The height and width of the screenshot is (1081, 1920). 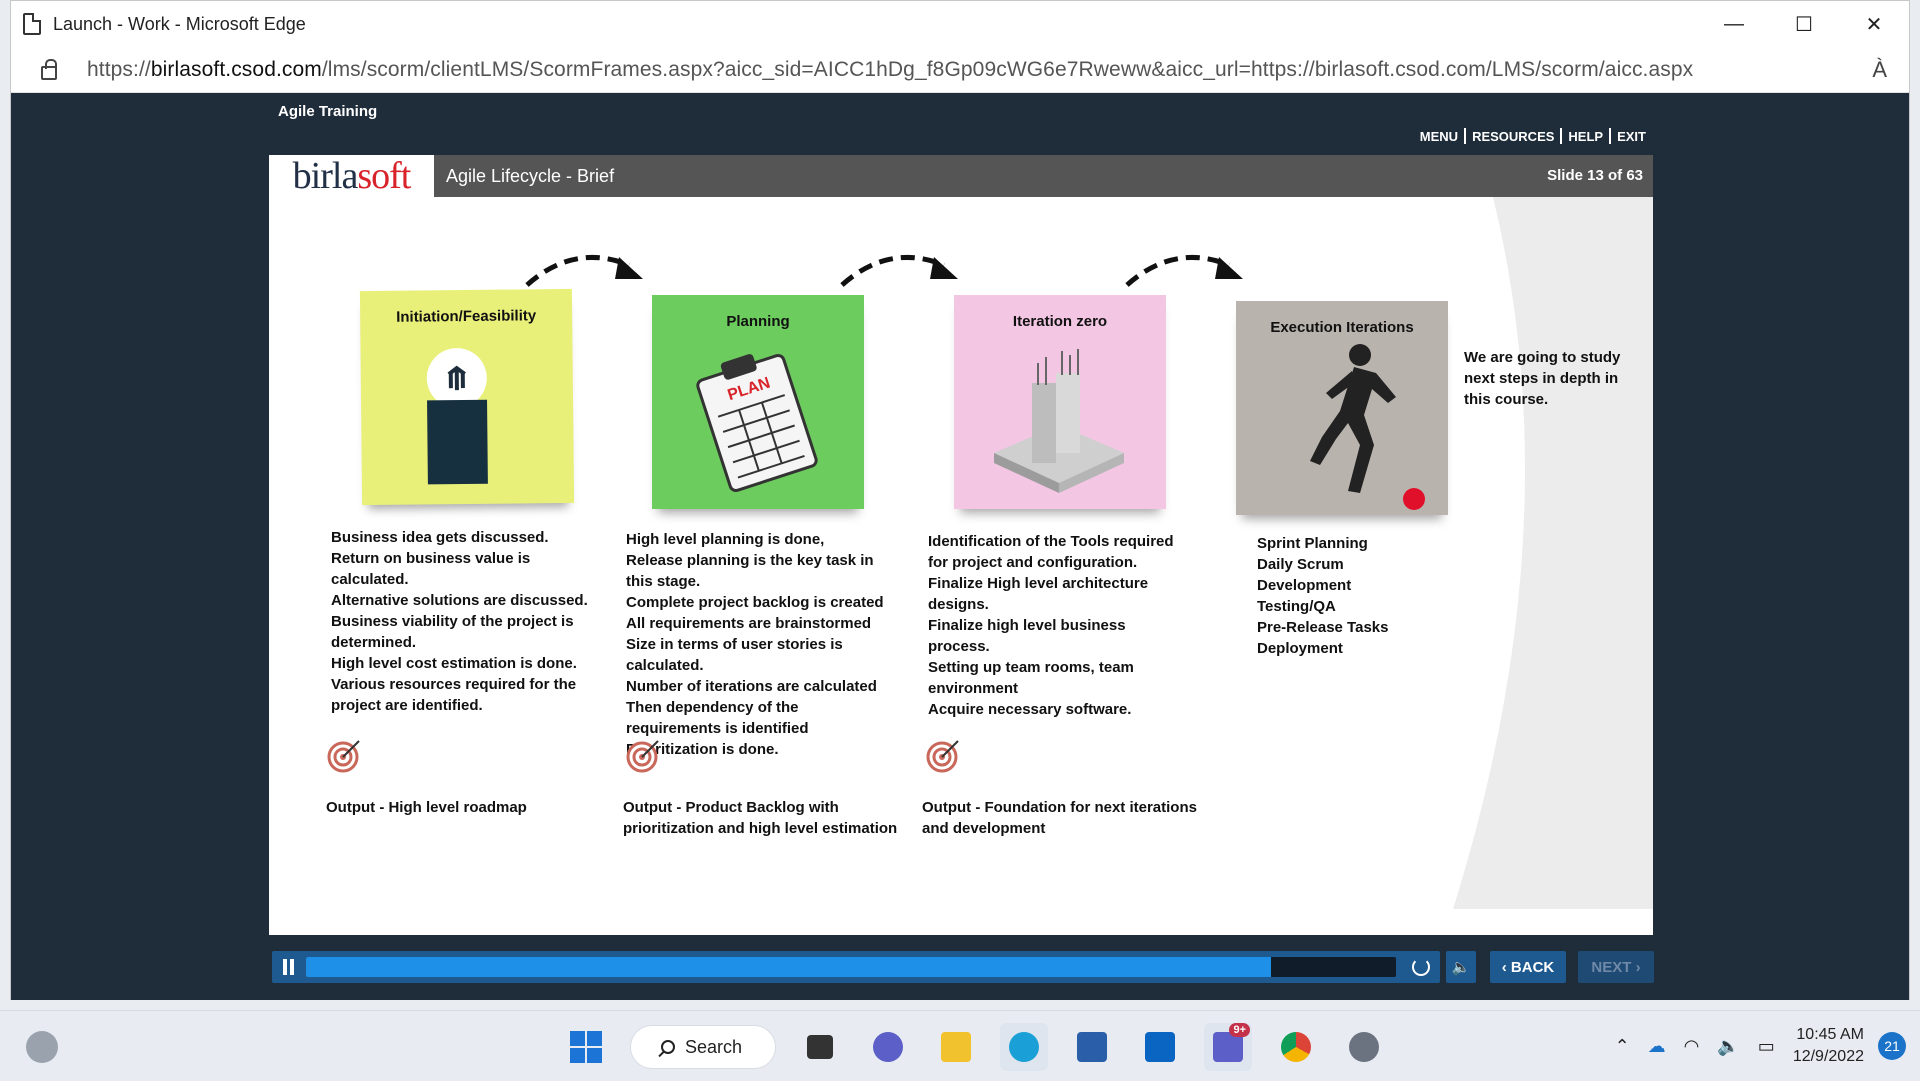 I want to click on phase-output-initiation: Output - High level roadmap, so click(x=426, y=807).